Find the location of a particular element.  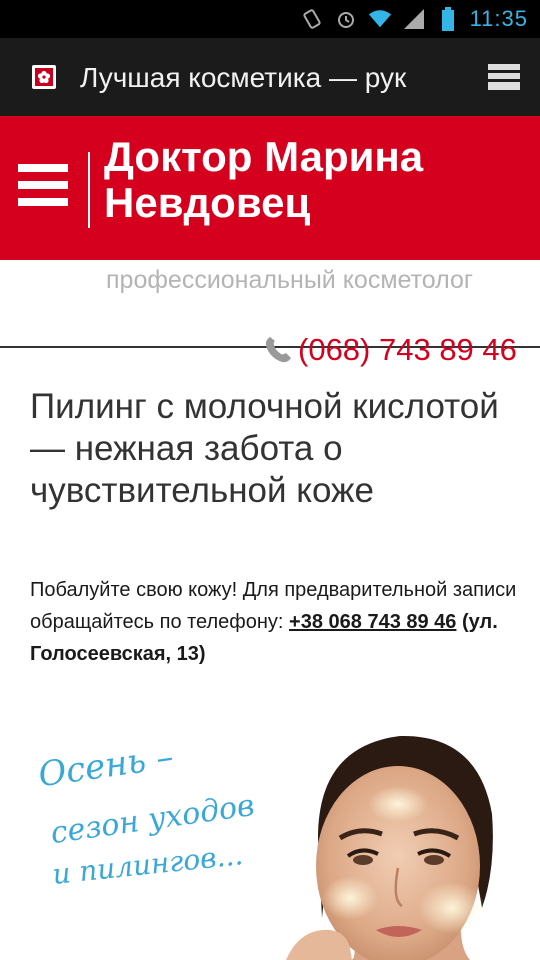

tagline: профессиональный косметолог is located at coordinates (289, 280).